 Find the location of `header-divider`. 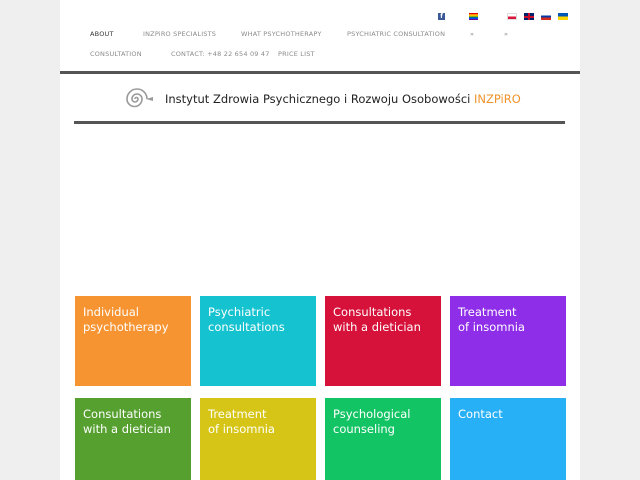

header-divider is located at coordinates (319, 122).